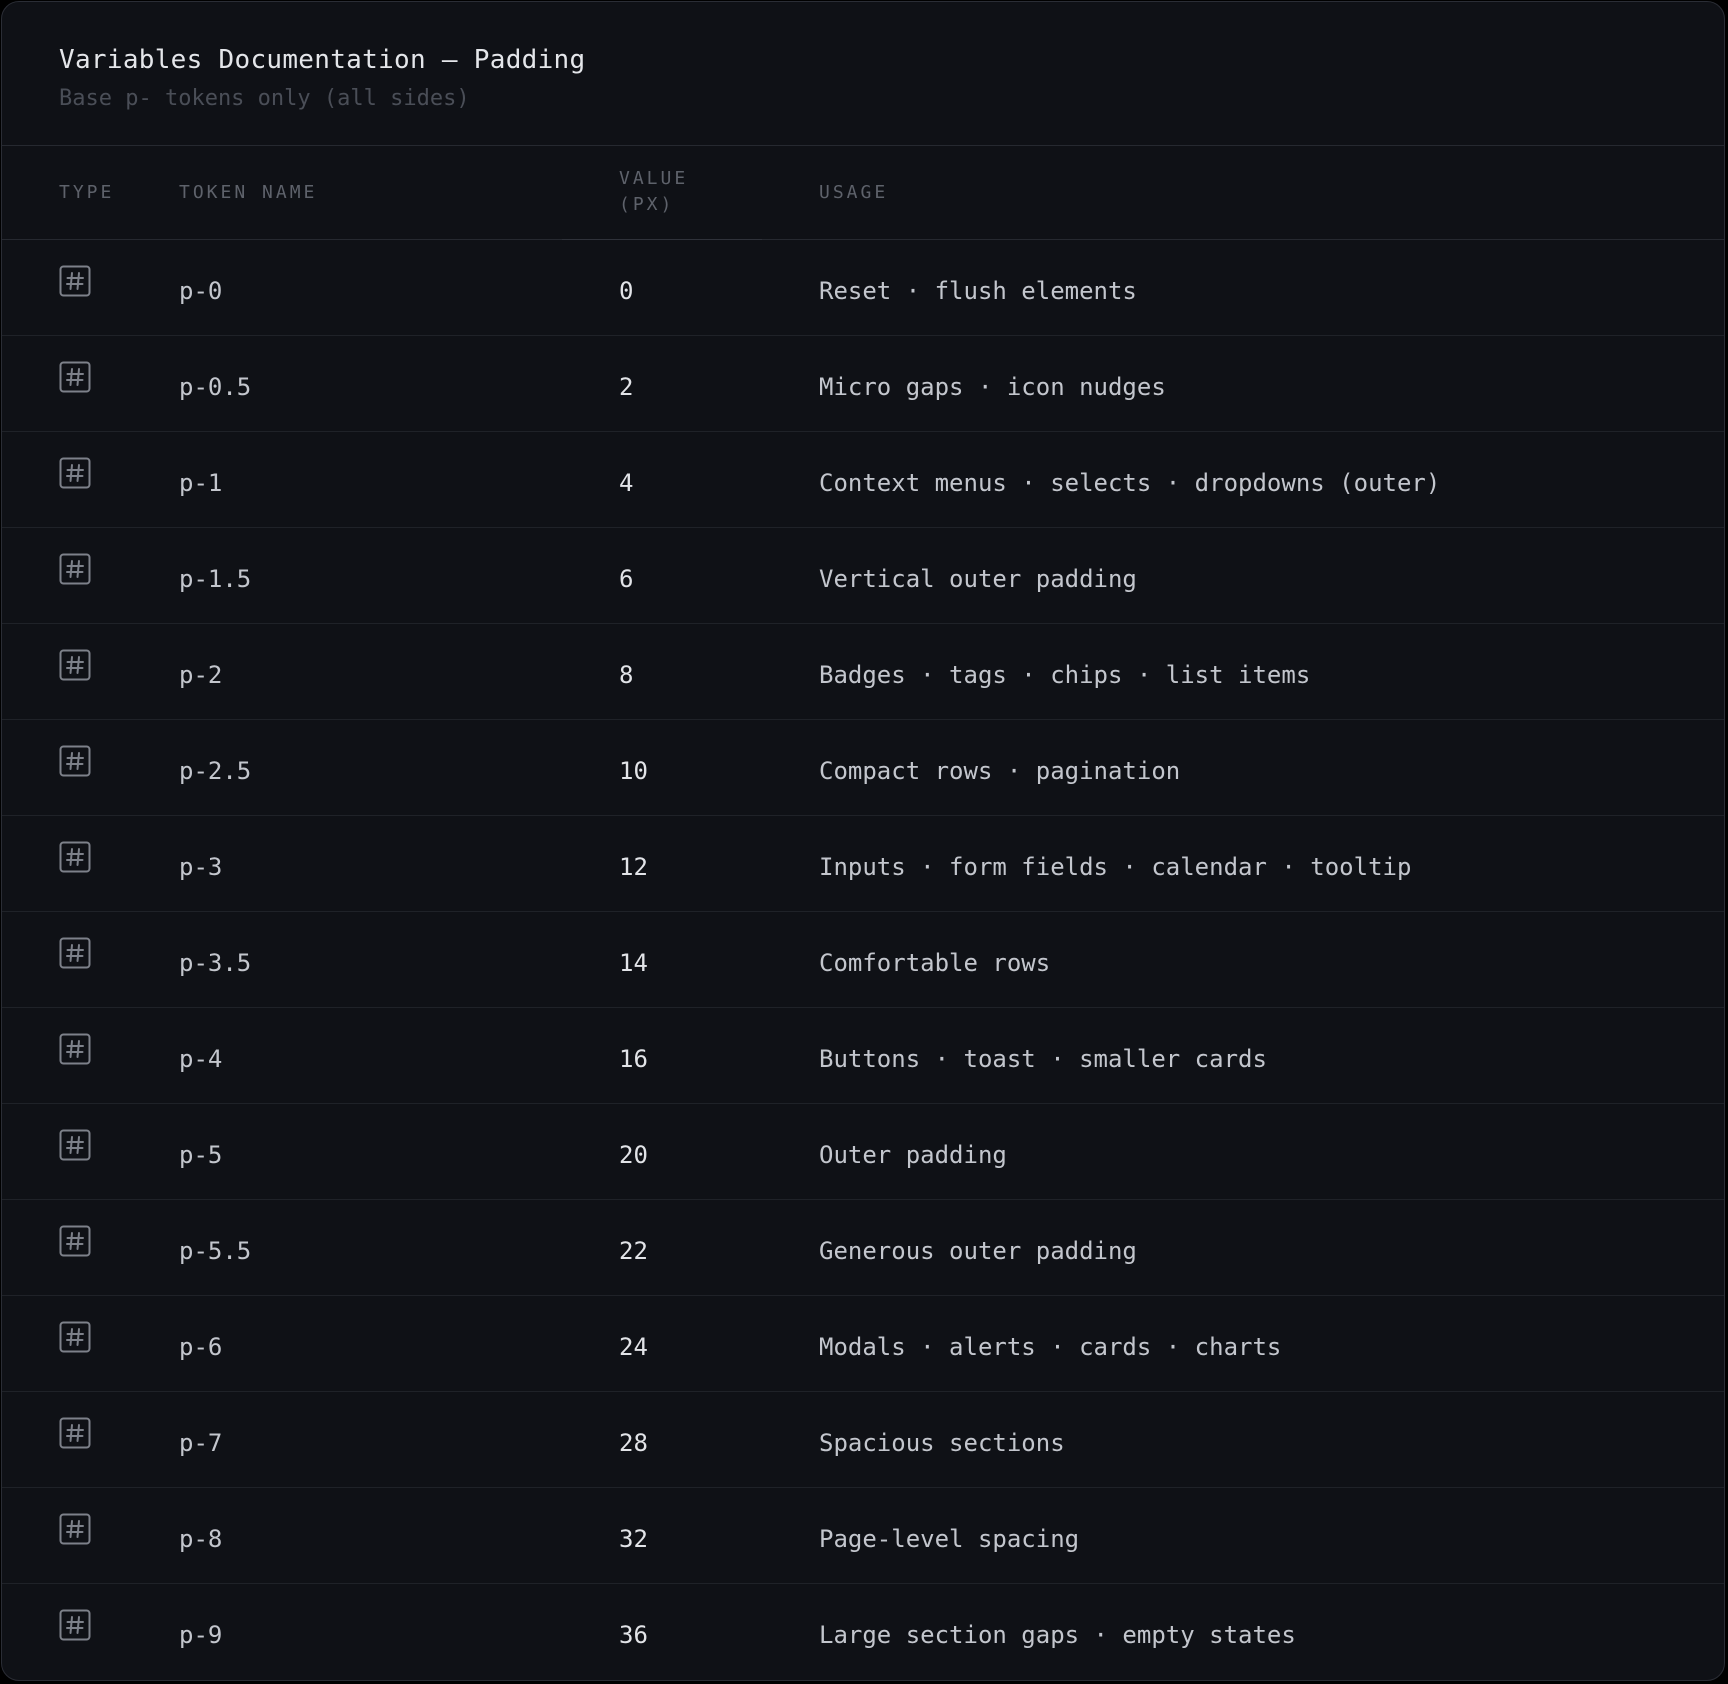 This screenshot has height=1684, width=1728. I want to click on token-value: 20, so click(633, 1155).